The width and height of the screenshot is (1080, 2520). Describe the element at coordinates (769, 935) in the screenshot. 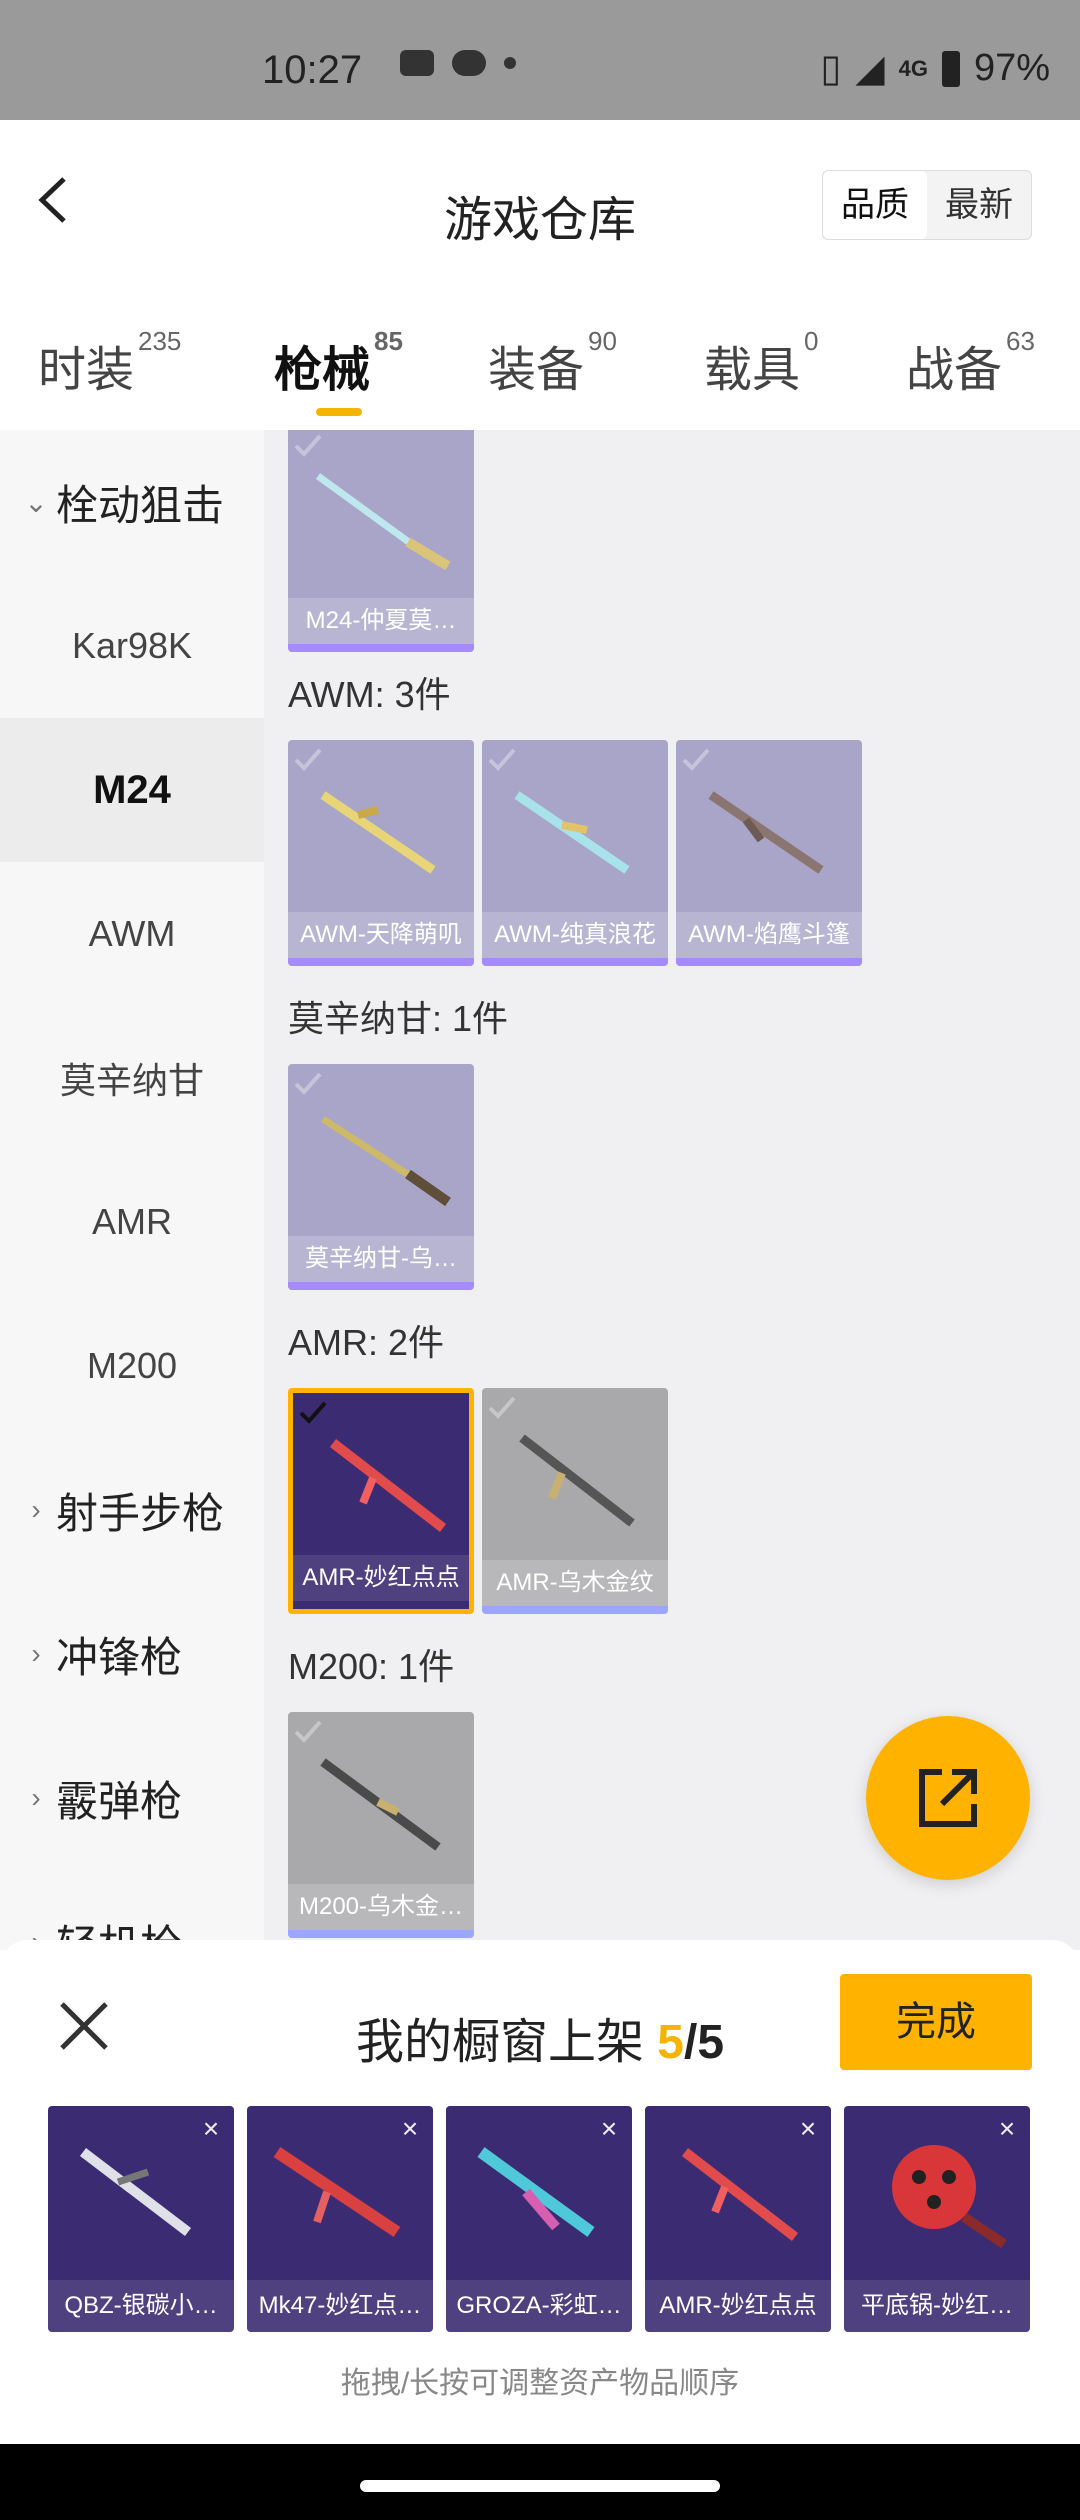

I see `item-label: AWM-焰鹰斗篷` at that location.